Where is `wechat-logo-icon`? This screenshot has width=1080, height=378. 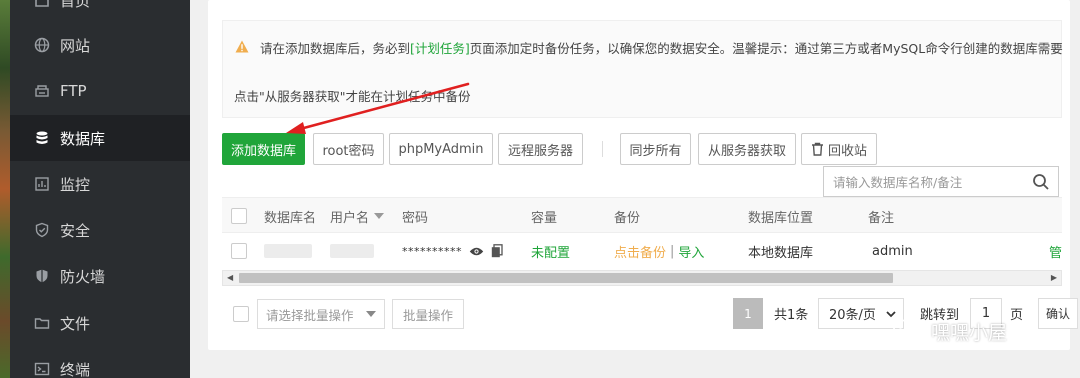 wechat-logo-icon is located at coordinates (908, 330).